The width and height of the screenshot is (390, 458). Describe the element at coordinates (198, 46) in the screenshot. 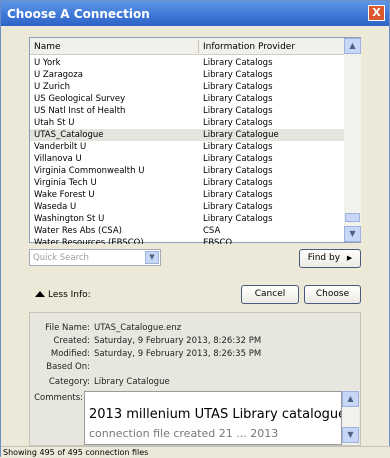

I see `column-divider` at that location.